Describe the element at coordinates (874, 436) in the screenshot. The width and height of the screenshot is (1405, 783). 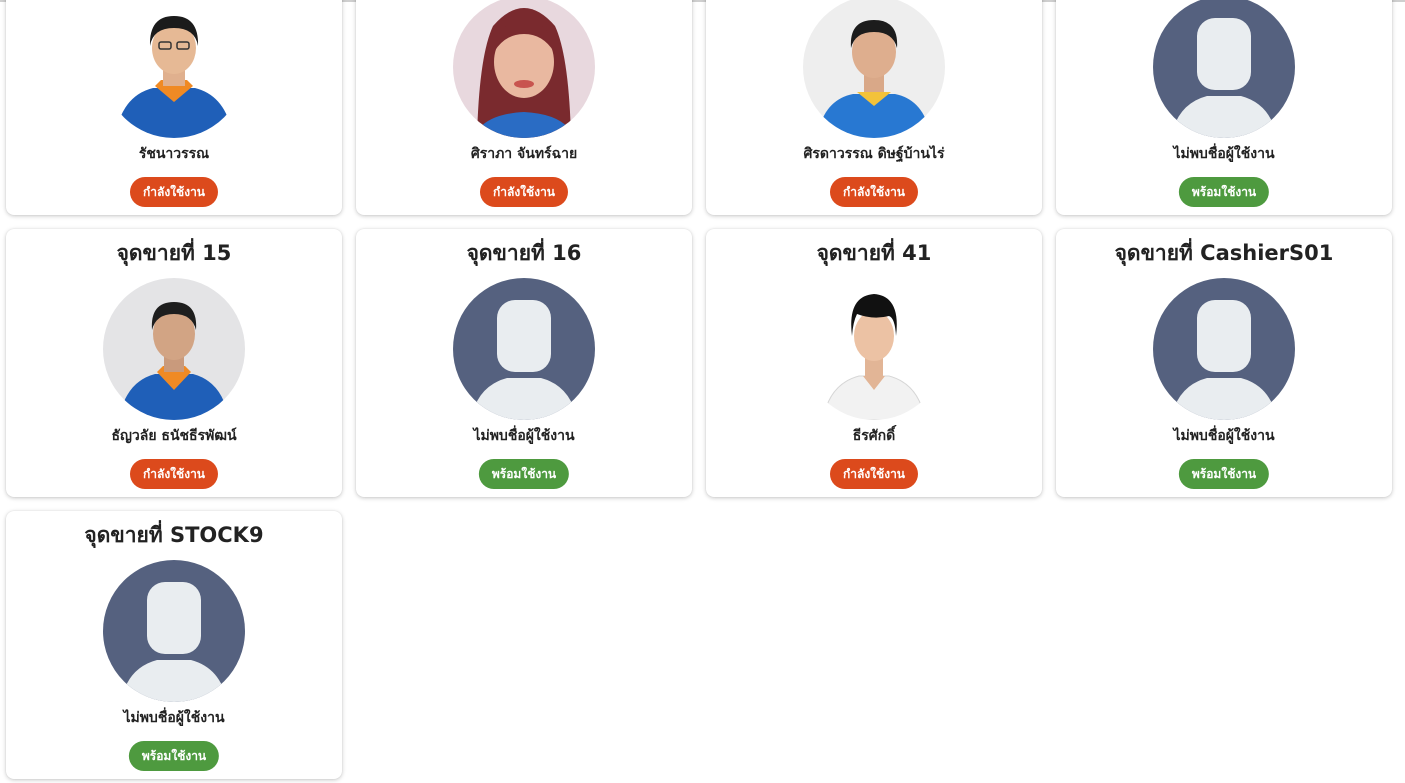
I see `user-name: ธีรศักดิ์` at that location.